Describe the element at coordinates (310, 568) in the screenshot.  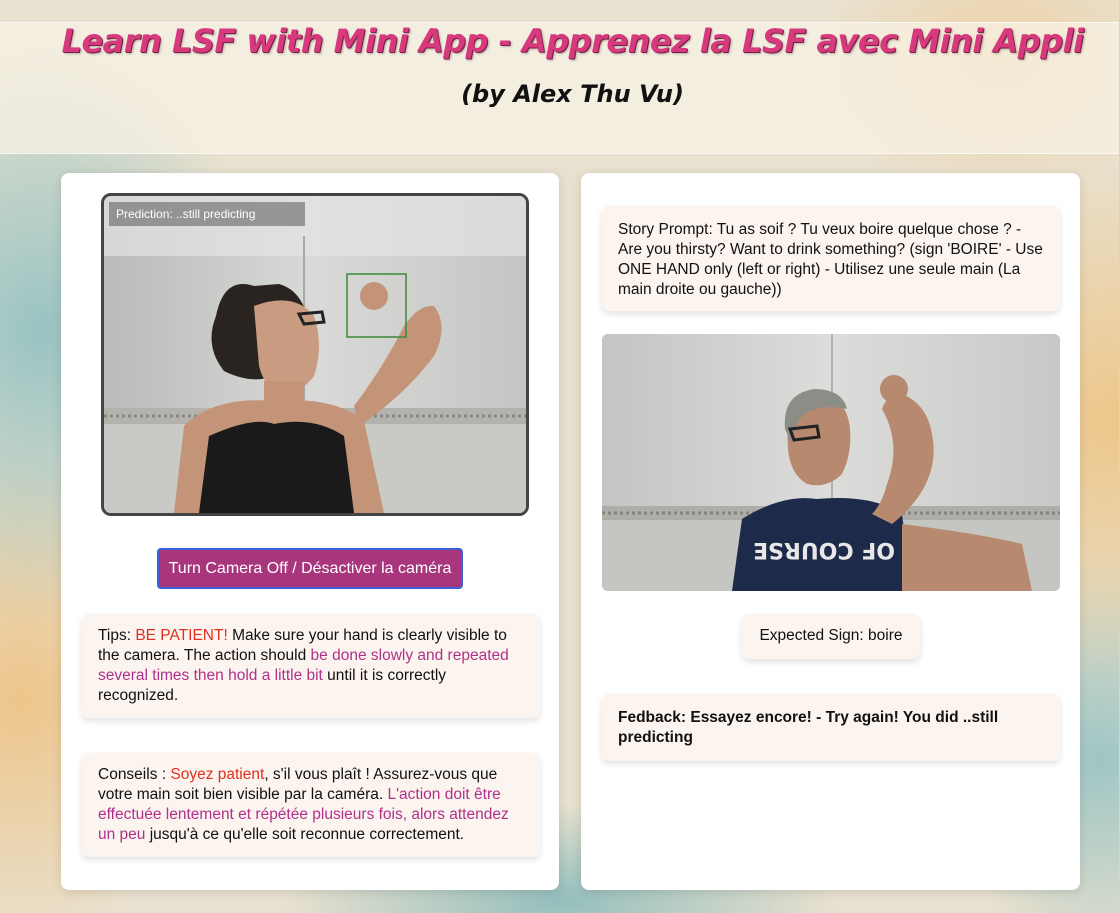
I see `toggle-camera-button: Turn Camera Off / Désactiver la caméra` at that location.